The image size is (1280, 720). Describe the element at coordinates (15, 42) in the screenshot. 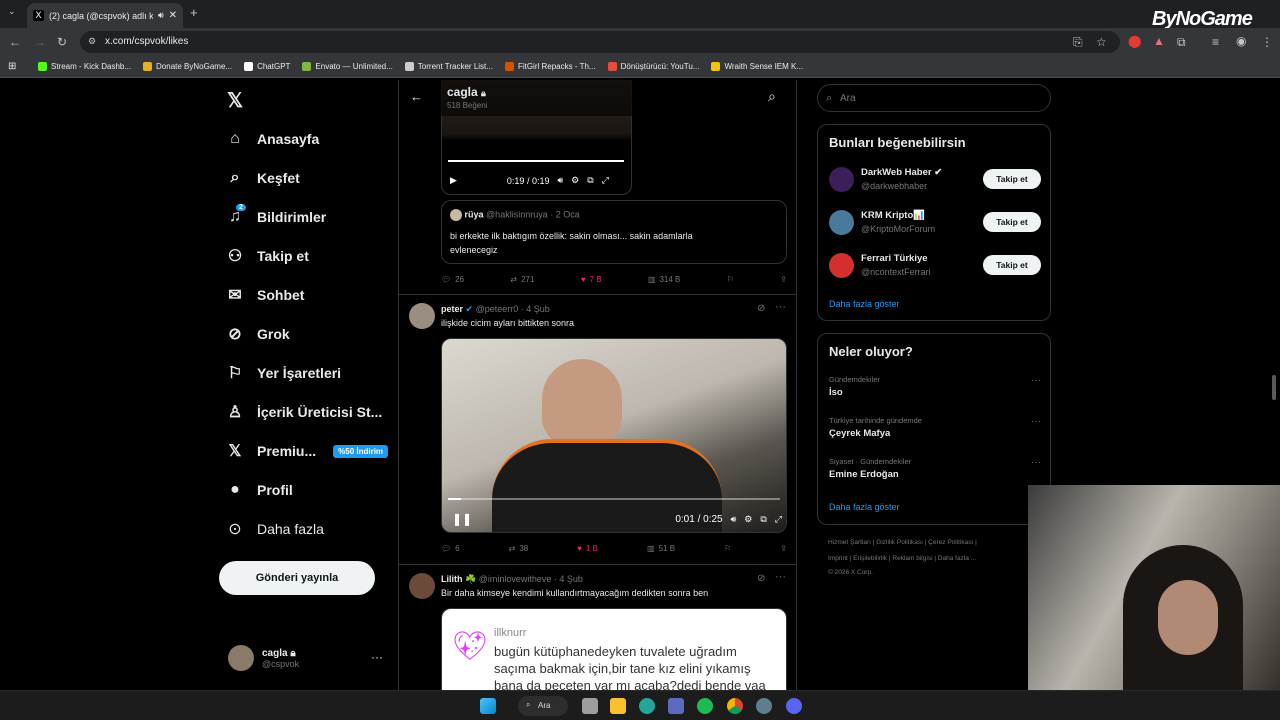

I see `back-icon: ←` at that location.